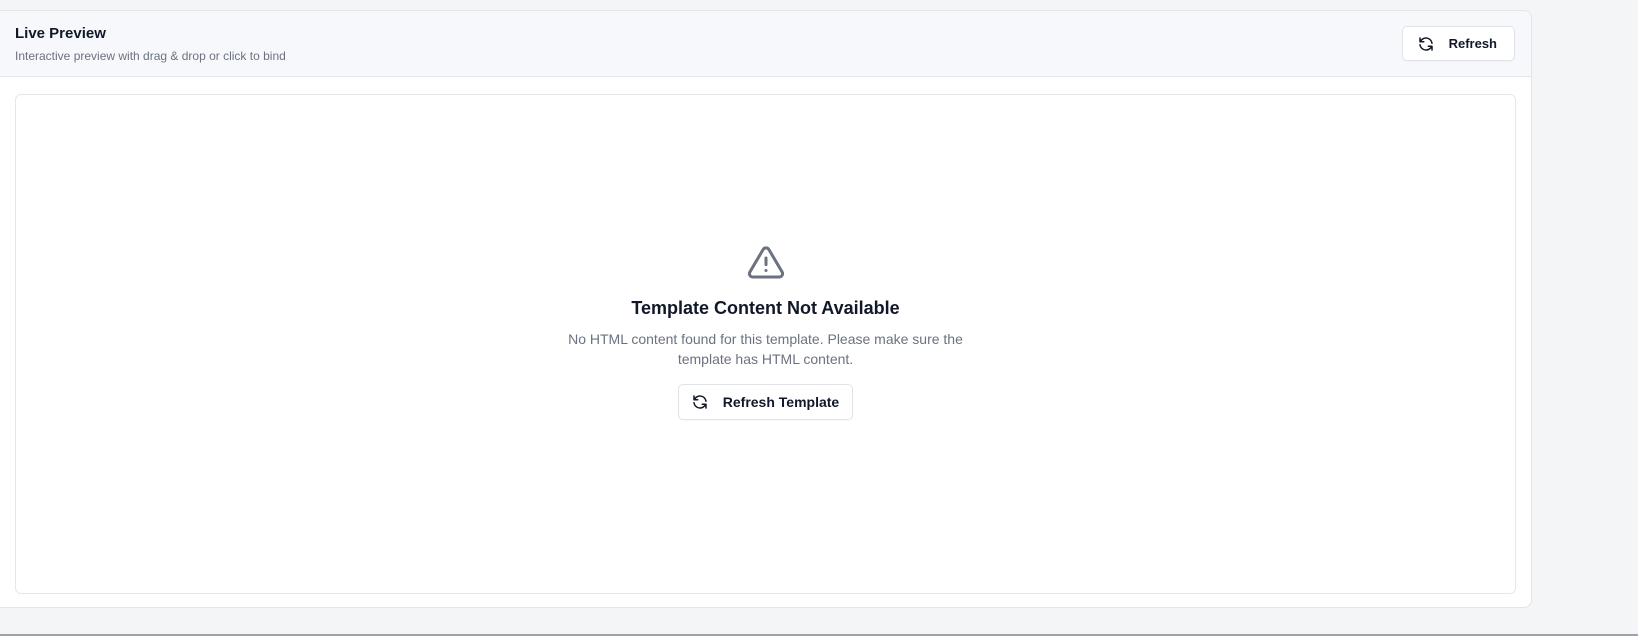  What do you see at coordinates (60, 33) in the screenshot?
I see `panel-title: Live Preview` at bounding box center [60, 33].